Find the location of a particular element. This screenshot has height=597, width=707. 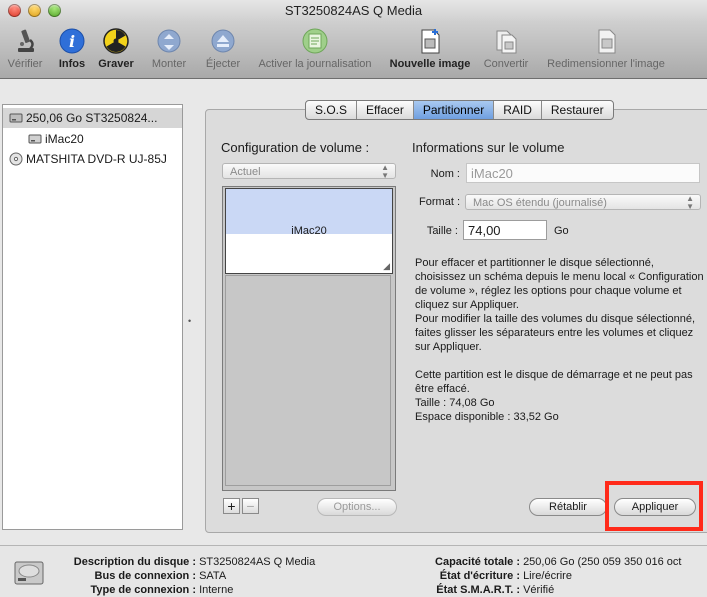

partition-size-line: Taille : 74,08 Go is located at coordinates (455, 403).